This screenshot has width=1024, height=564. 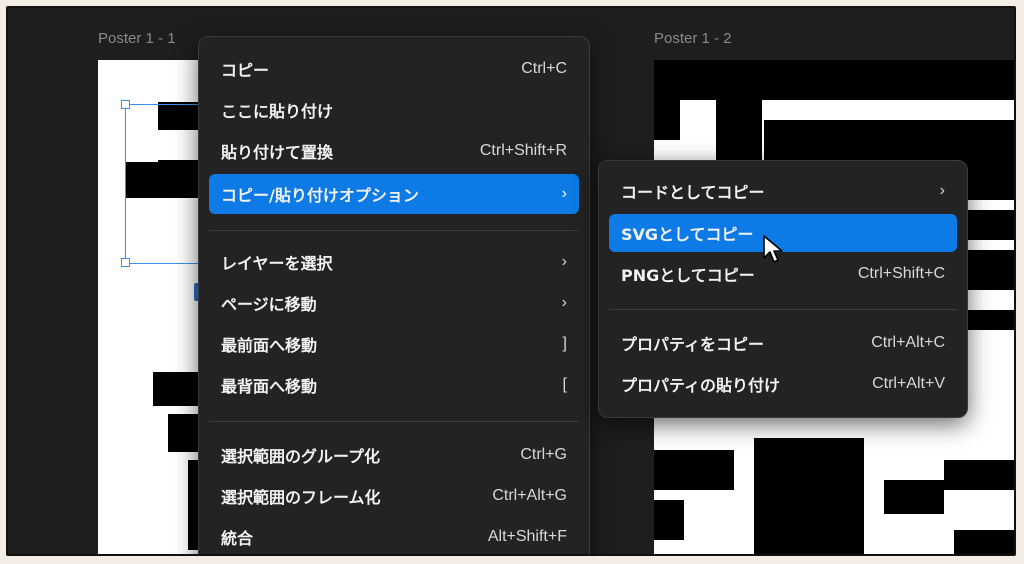 What do you see at coordinates (394, 344) in the screenshot?
I see `menu-item-bring-to-front: 最前面へ移動 ]` at bounding box center [394, 344].